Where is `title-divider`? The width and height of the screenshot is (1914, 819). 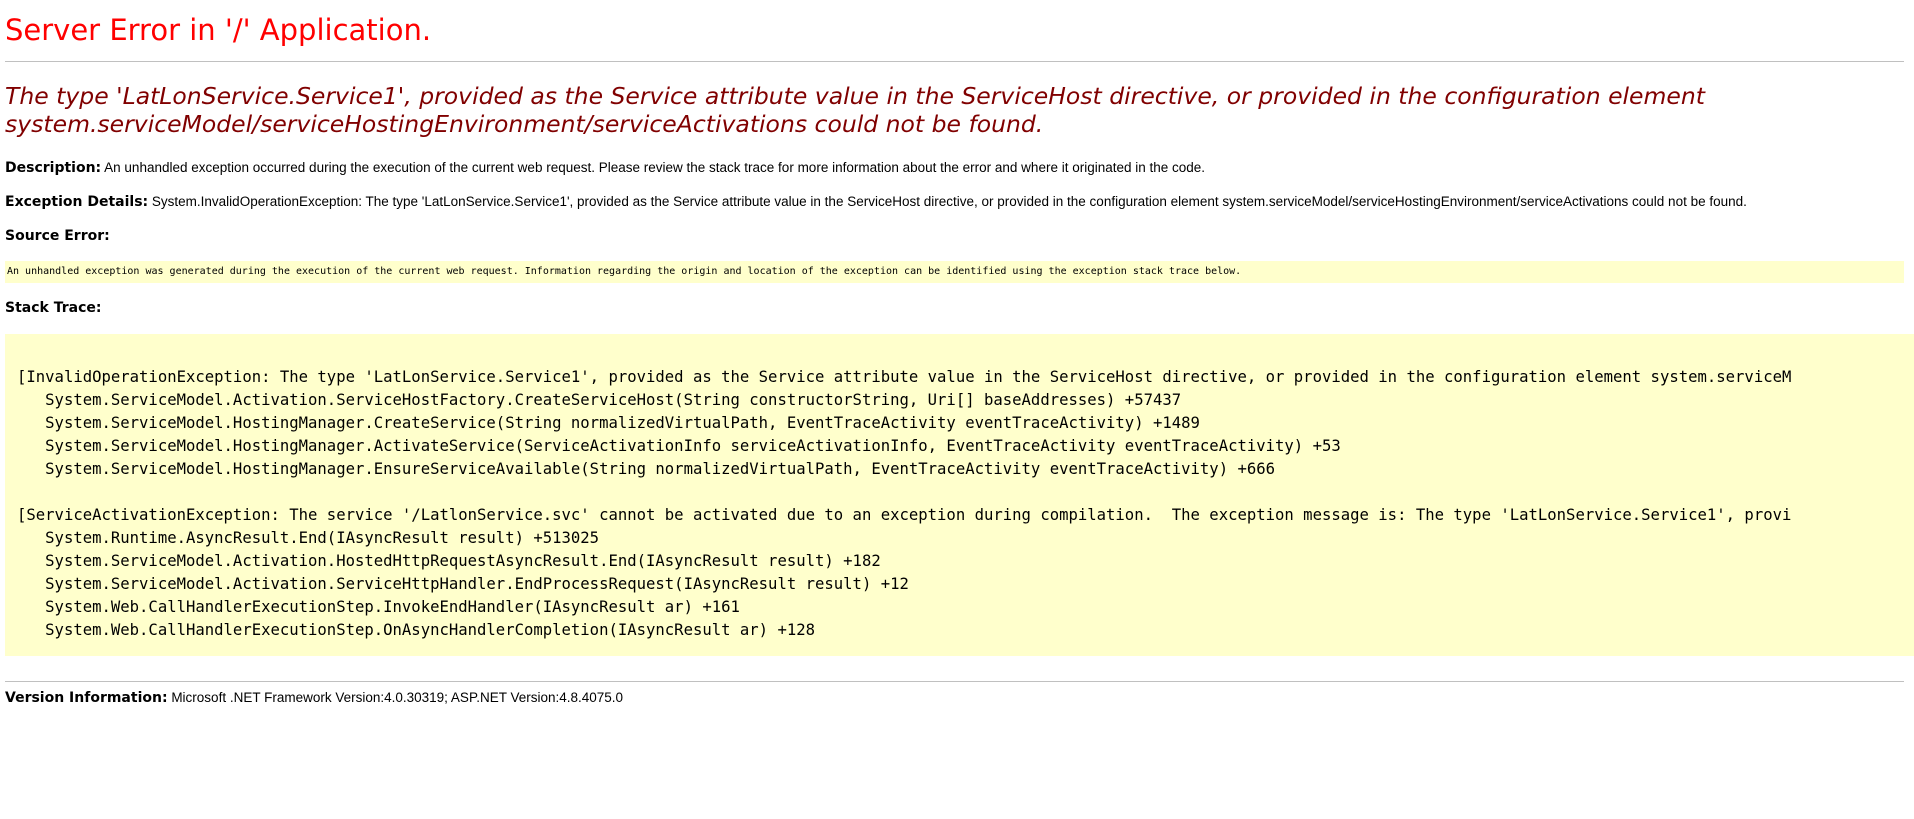 title-divider is located at coordinates (954, 61).